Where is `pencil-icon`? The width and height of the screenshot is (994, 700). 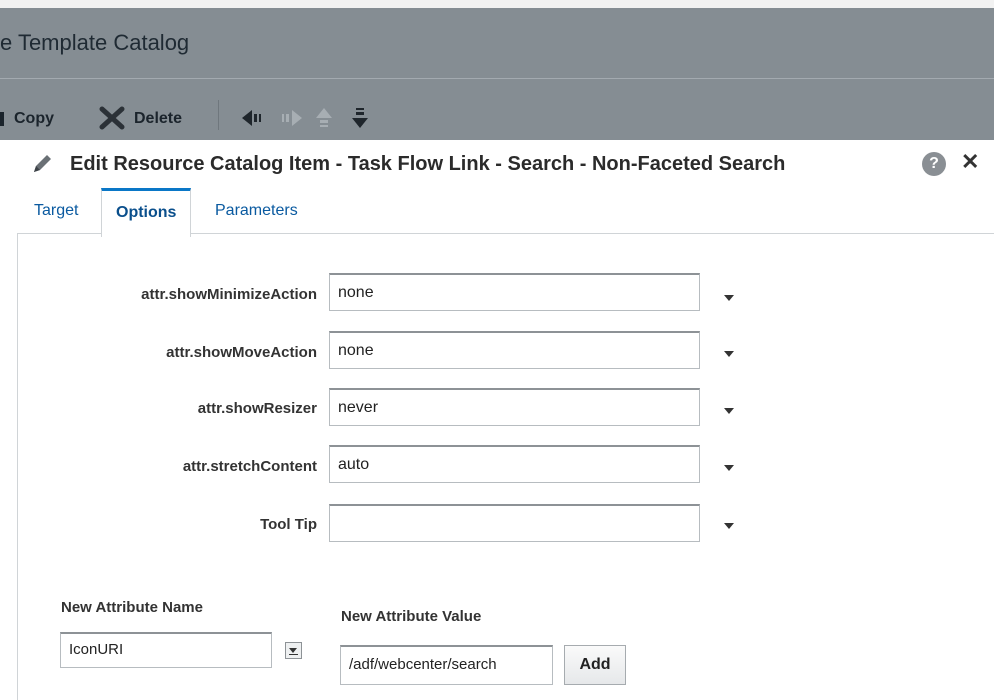 pencil-icon is located at coordinates (42, 166).